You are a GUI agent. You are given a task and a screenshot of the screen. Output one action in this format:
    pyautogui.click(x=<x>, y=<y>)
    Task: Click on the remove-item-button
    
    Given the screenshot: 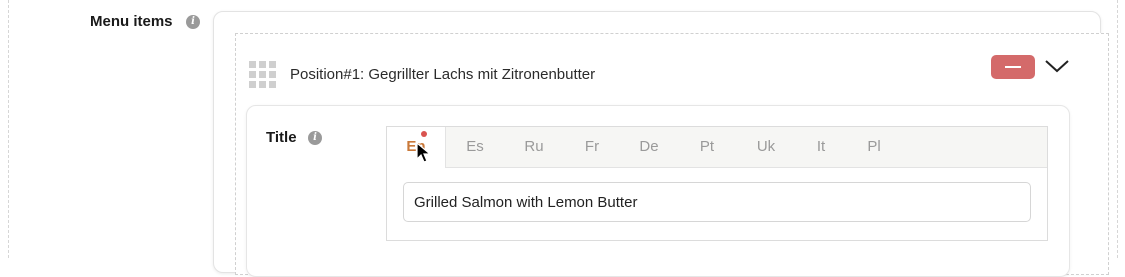 What is the action you would take?
    pyautogui.click(x=1013, y=67)
    